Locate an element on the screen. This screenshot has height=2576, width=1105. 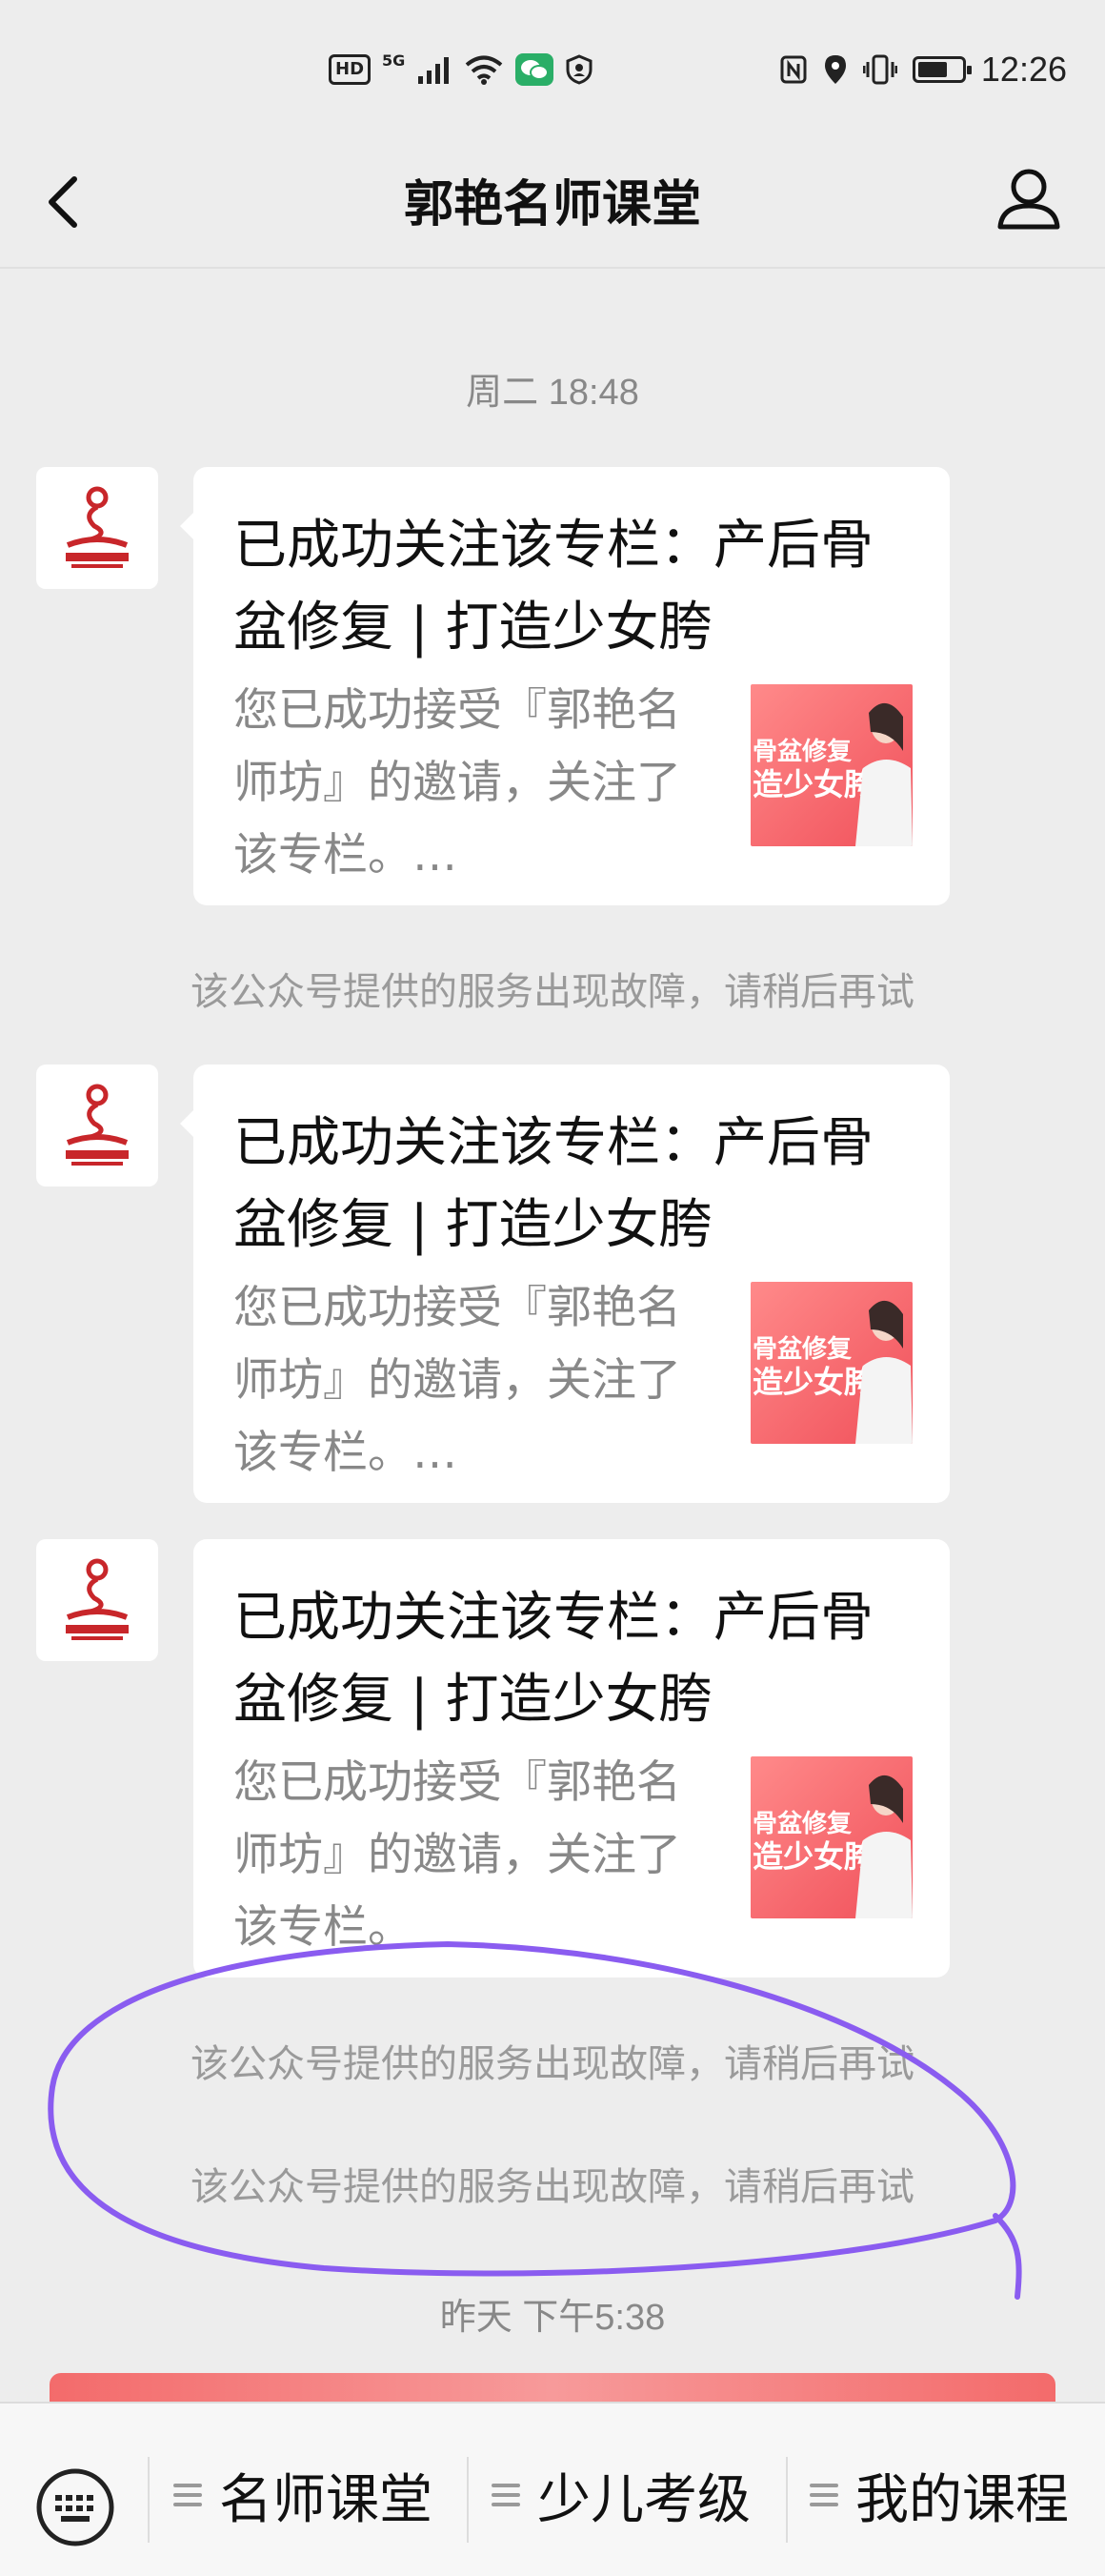
wifi-icon is located at coordinates (484, 70).